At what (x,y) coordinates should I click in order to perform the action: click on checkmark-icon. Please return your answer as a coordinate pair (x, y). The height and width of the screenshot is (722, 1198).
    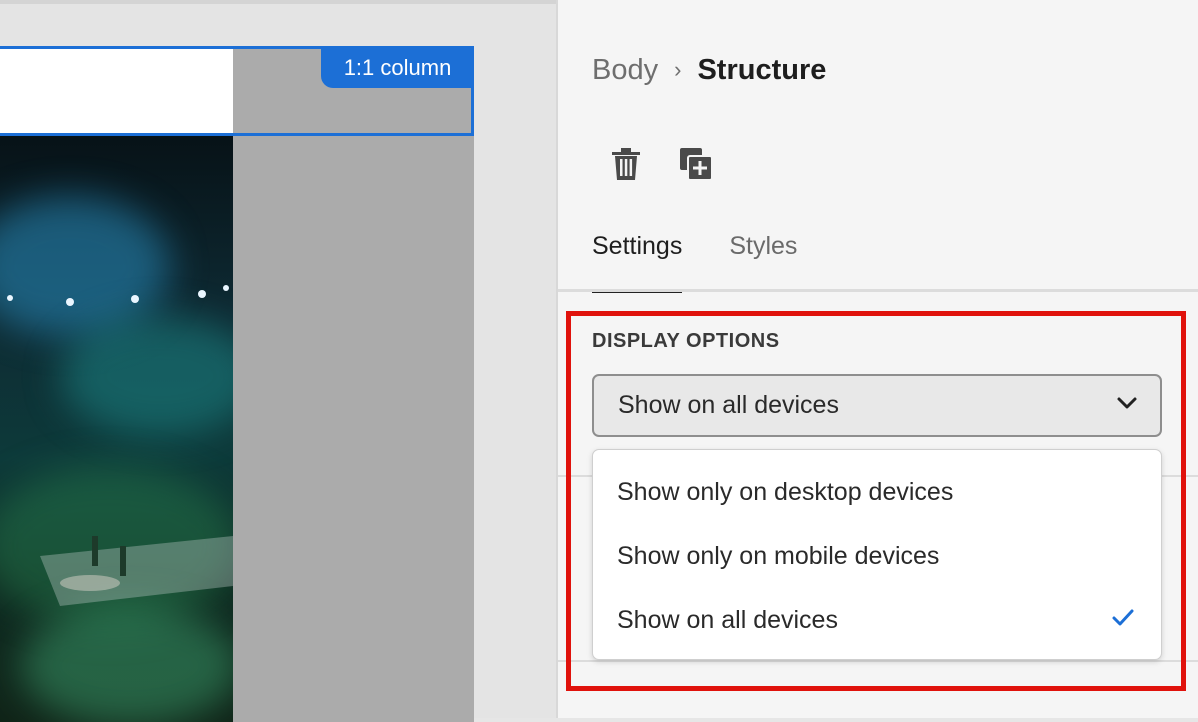
    Looking at the image, I should click on (1123, 620).